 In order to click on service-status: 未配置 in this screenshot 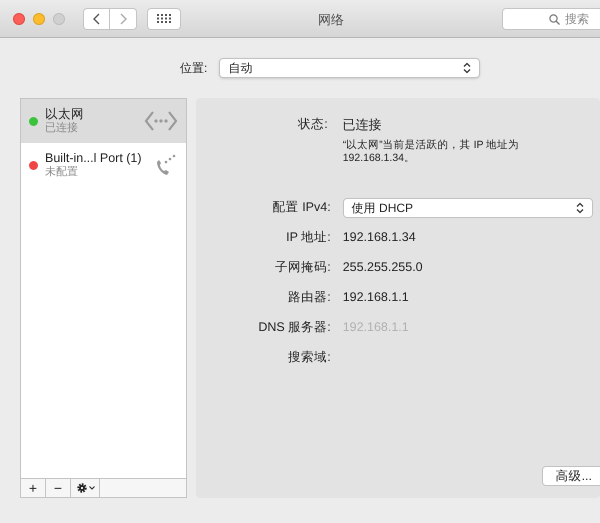, I will do `click(62, 172)`.